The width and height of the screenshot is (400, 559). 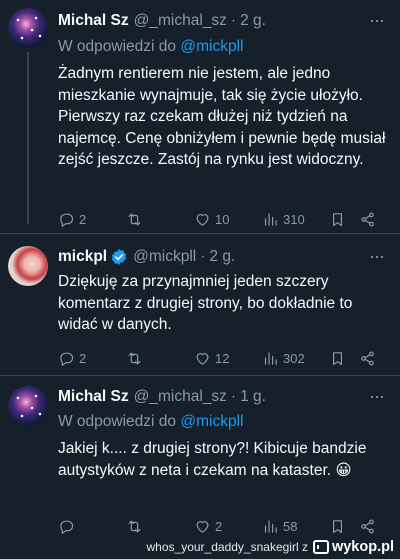 What do you see at coordinates (362, 547) in the screenshot?
I see `watermark-site: wykop.pl` at bounding box center [362, 547].